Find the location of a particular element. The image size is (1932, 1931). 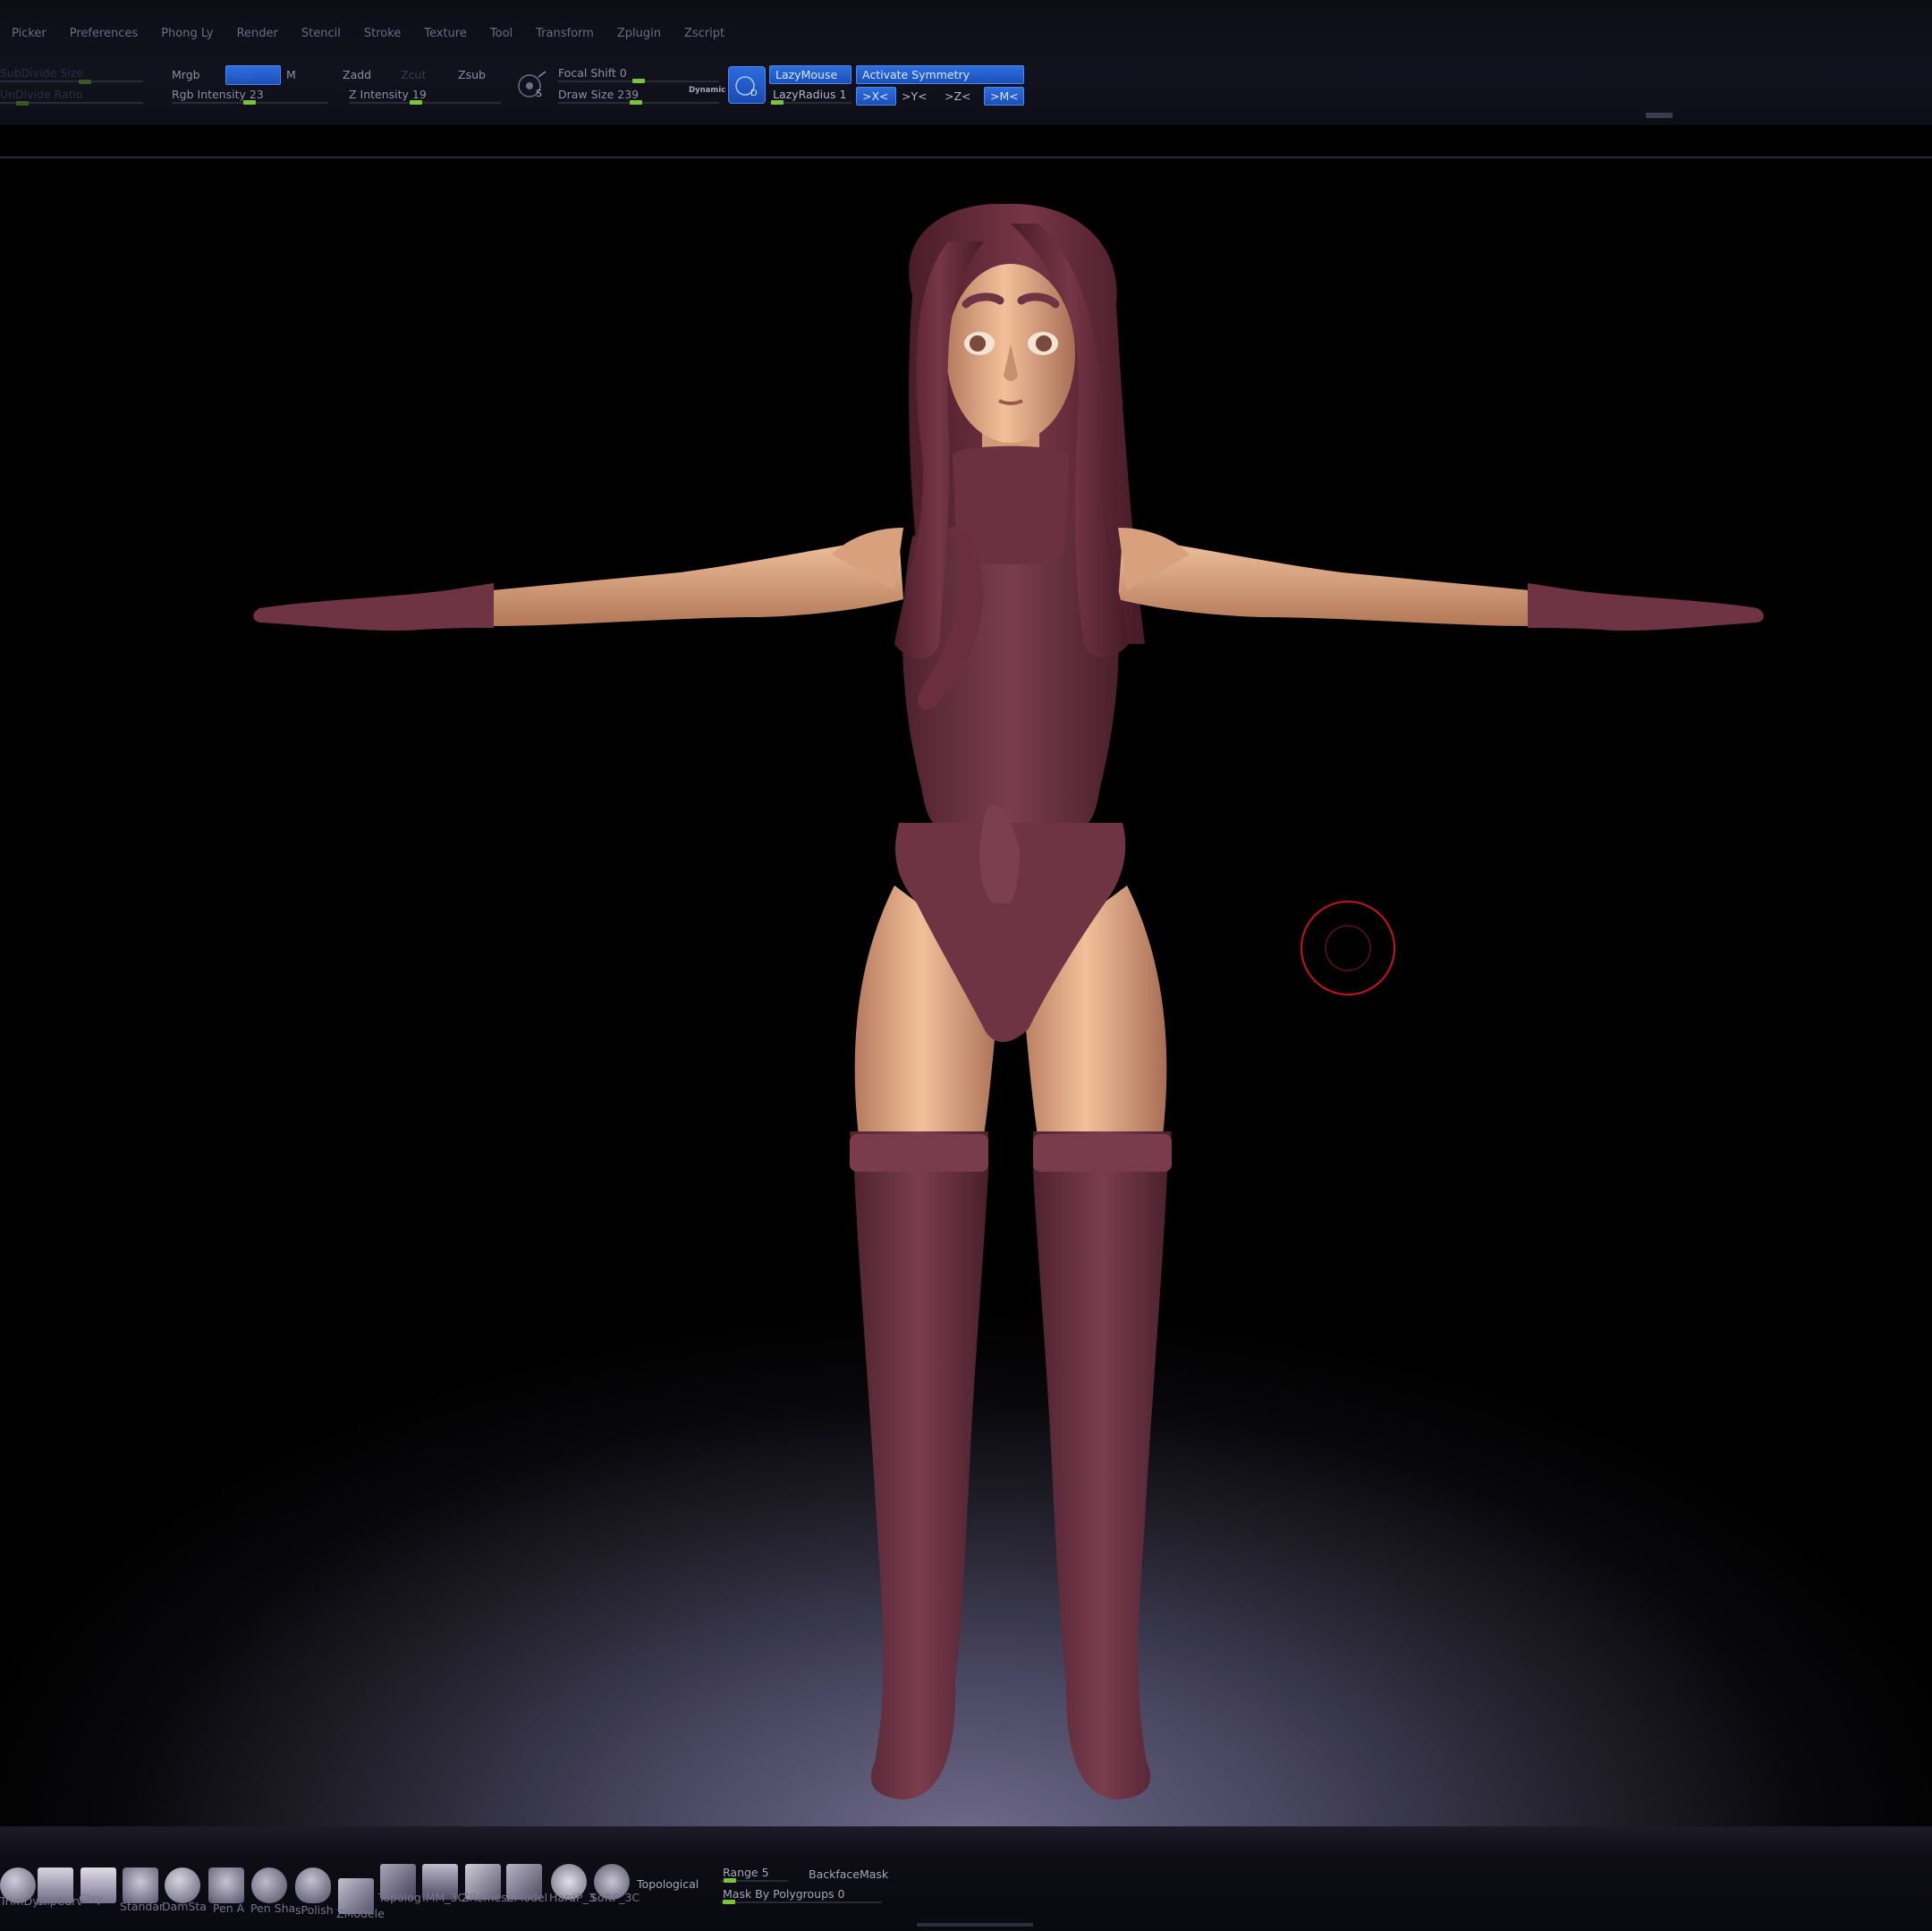

scroll-handle is located at coordinates (1659, 115).